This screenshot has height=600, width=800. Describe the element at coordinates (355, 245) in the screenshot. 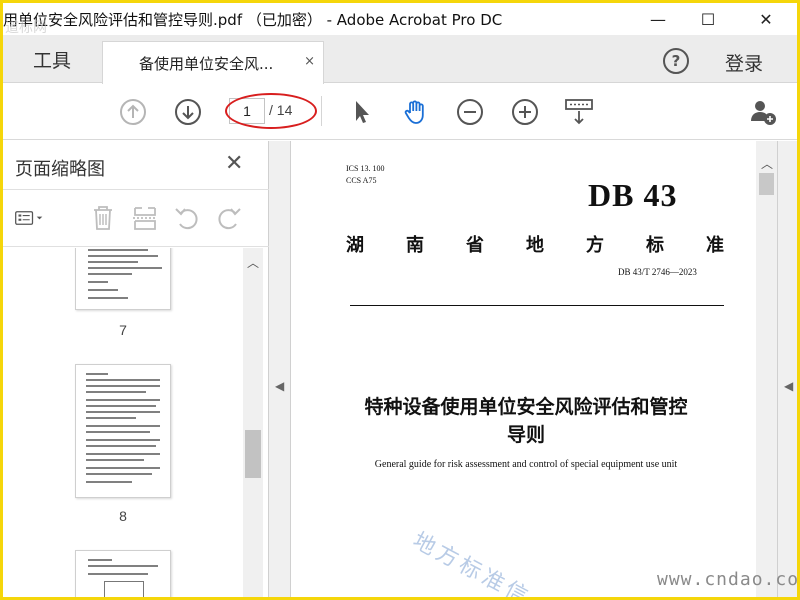

I see `doc-province-char: 湖` at that location.